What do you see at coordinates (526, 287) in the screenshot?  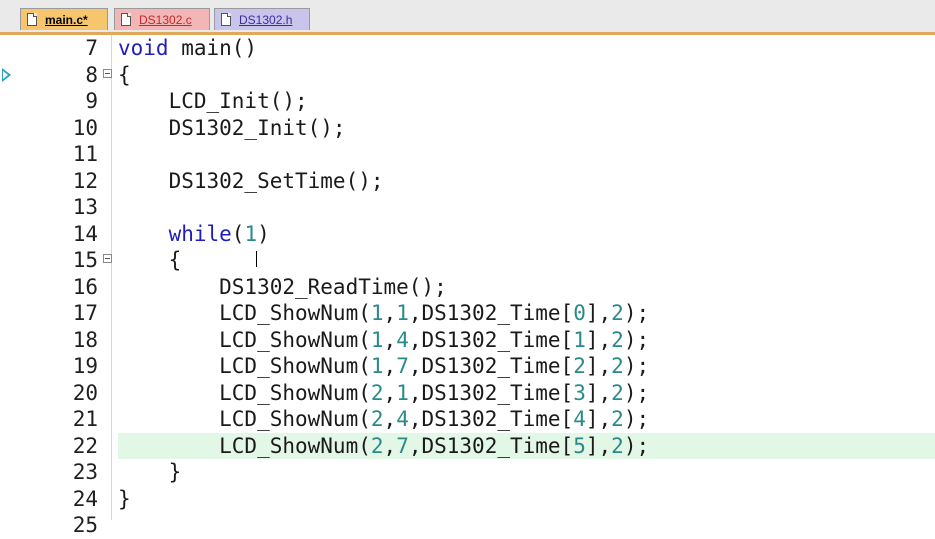 I see `code-text: DS1302_ReadTime();` at bounding box center [526, 287].